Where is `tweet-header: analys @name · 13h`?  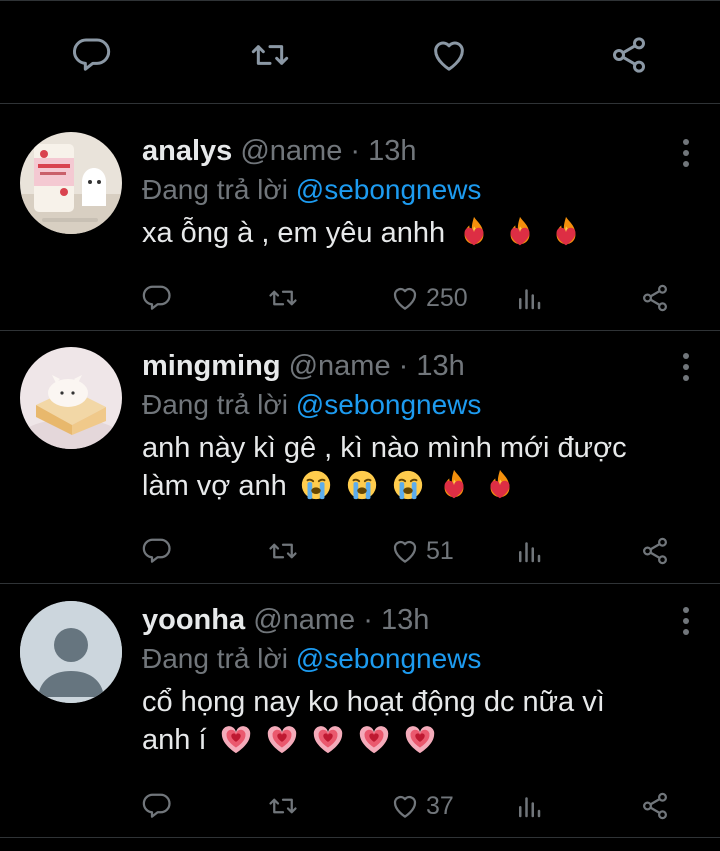
tweet-header: analys @name · 13h is located at coordinates (416, 151).